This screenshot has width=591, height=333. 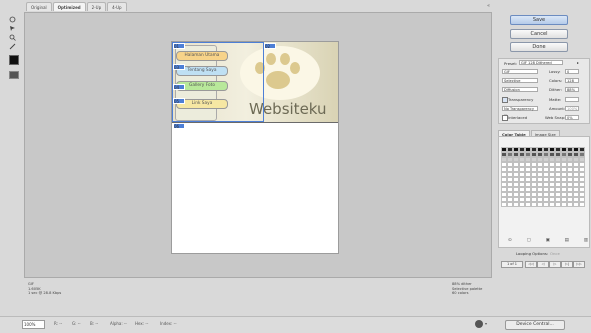 What do you see at coordinates (518, 117) in the screenshot?
I see `interlaced-label: Interlaced` at bounding box center [518, 117].